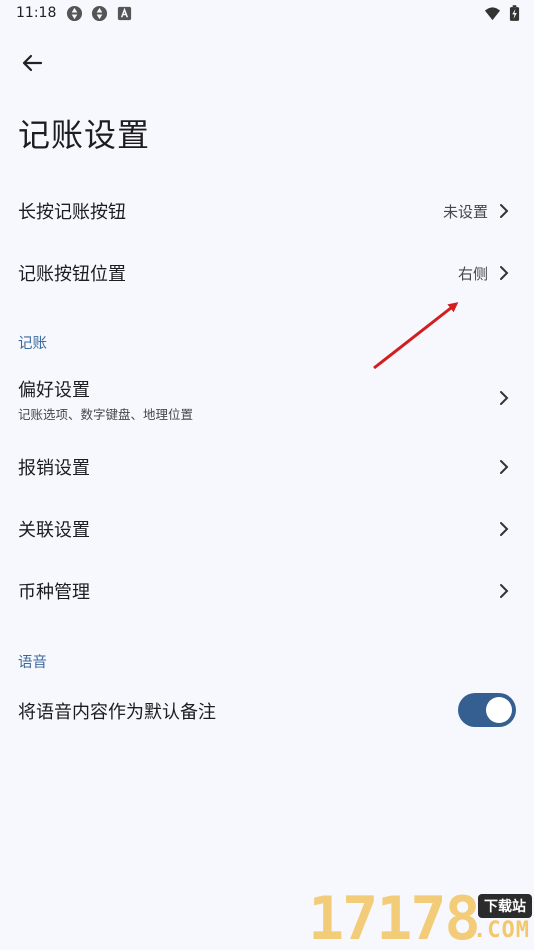  What do you see at coordinates (267, 273) in the screenshot?
I see `button-position-setting-row: 记账按钮位置 右侧` at bounding box center [267, 273].